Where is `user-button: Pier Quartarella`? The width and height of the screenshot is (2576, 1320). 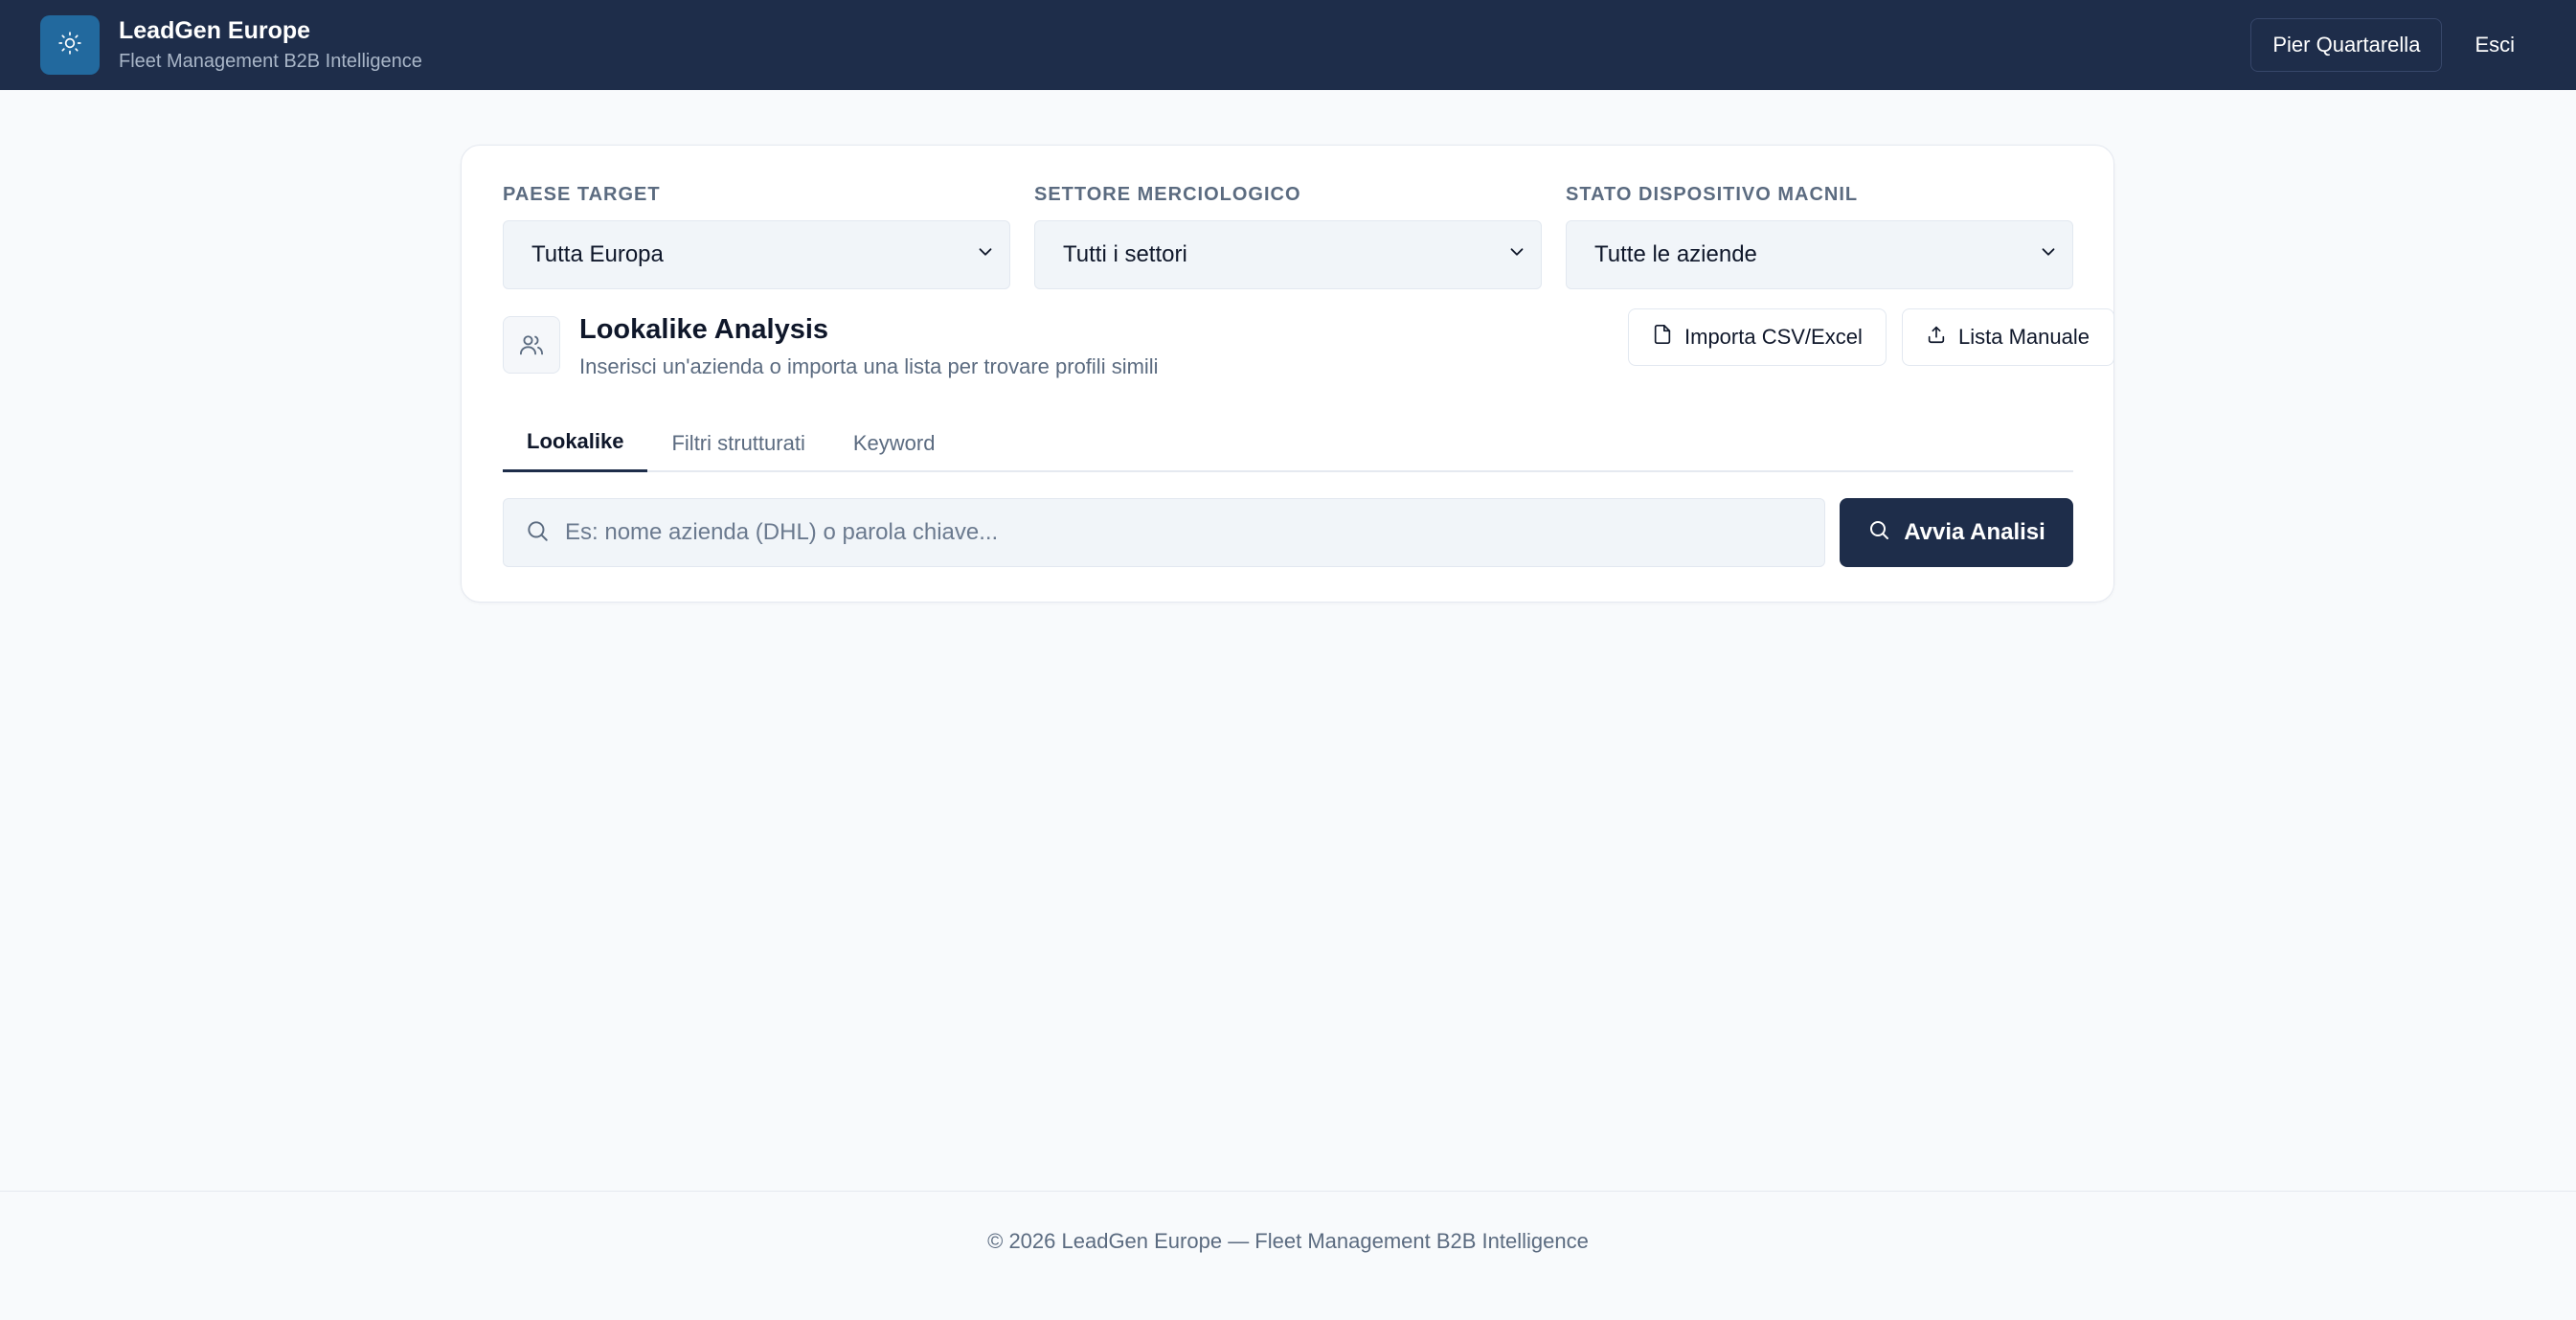
user-button: Pier Quartarella is located at coordinates (2346, 45).